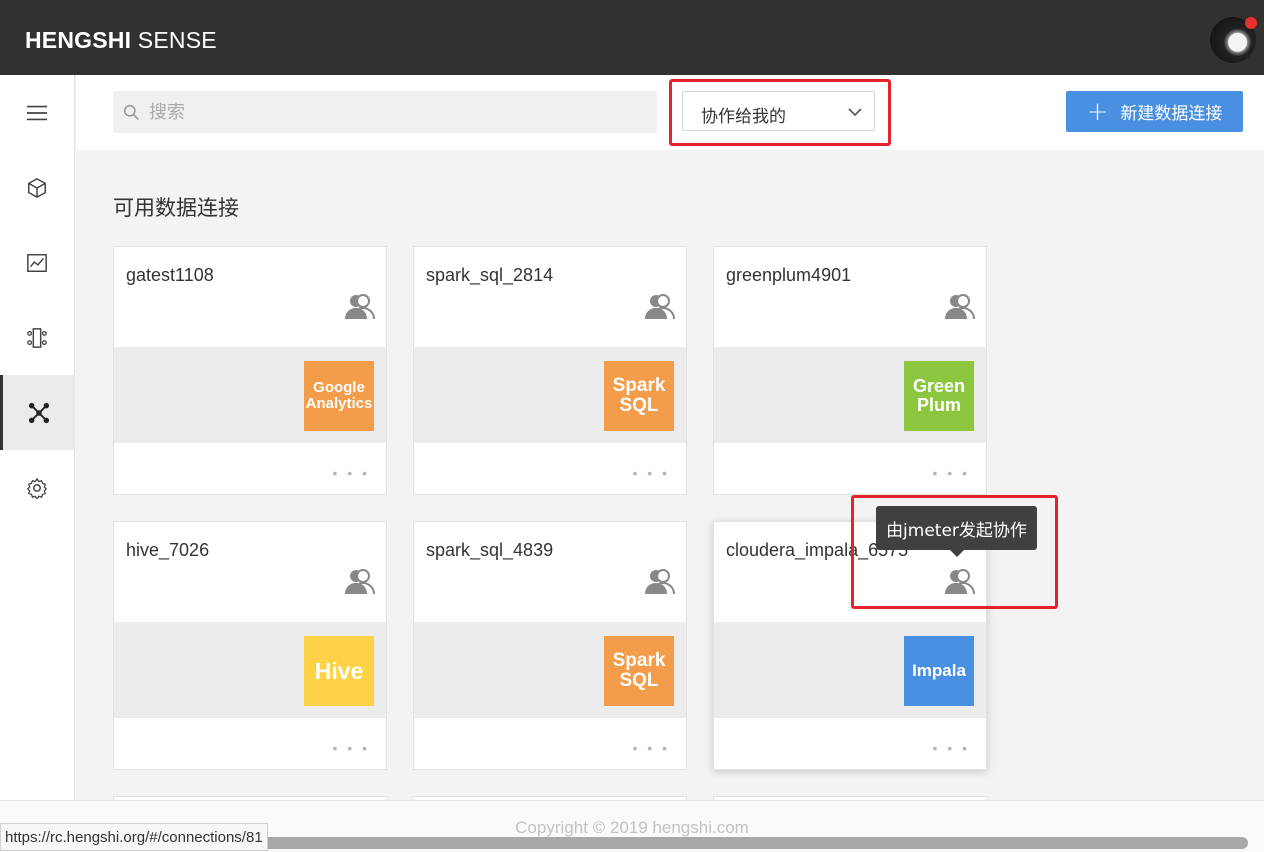 The image size is (1264, 852). What do you see at coordinates (339, 388) in the screenshot?
I see `logo-text: Google` at bounding box center [339, 388].